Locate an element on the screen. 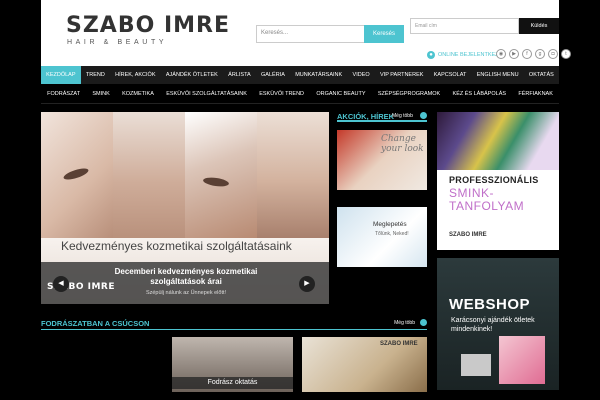 Image resolution: width=600 pixels, height=400 pixels. slide-photo-treatment is located at coordinates (221, 175).